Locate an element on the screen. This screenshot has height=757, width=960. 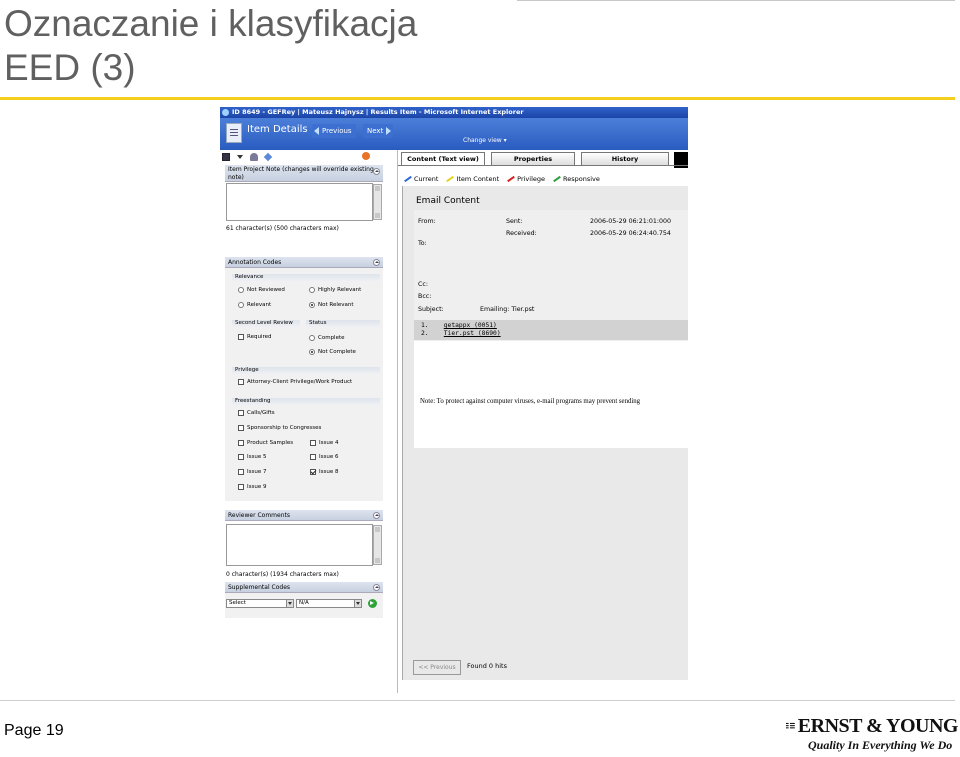
legend-responsive: Responsive is located at coordinates (576, 179).